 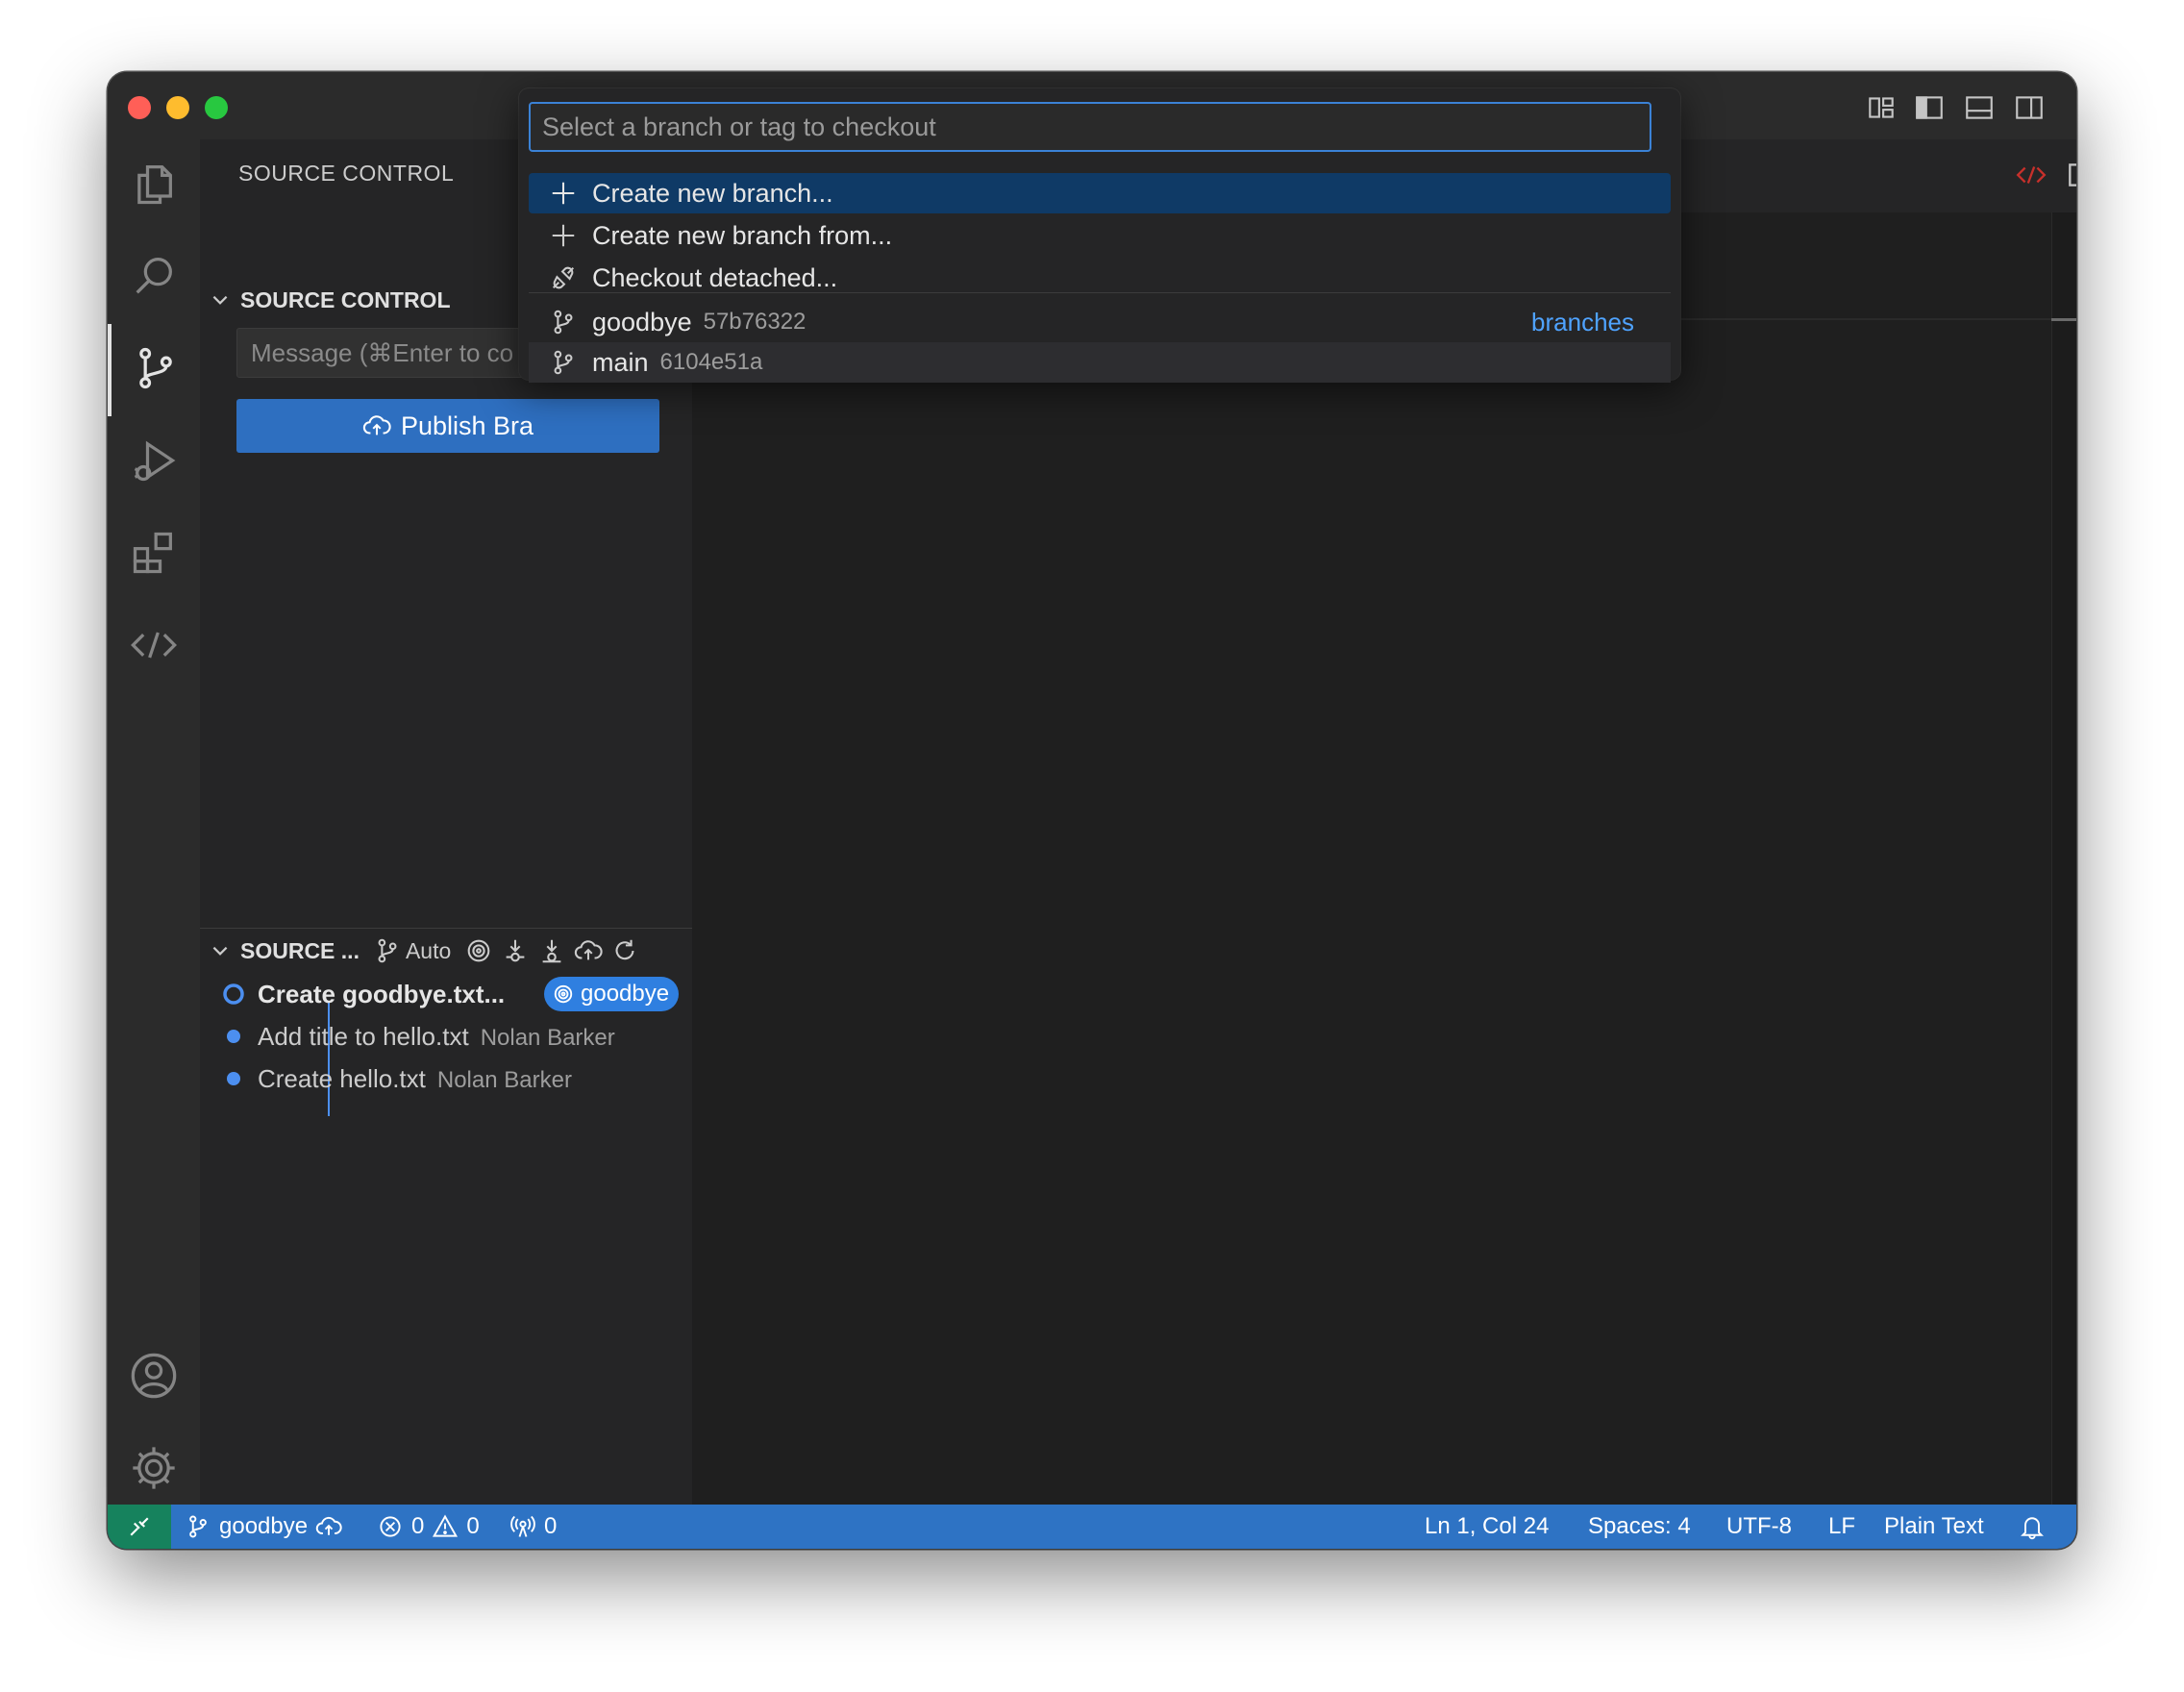 What do you see at coordinates (516, 950) in the screenshot?
I see `fetch-icon` at bounding box center [516, 950].